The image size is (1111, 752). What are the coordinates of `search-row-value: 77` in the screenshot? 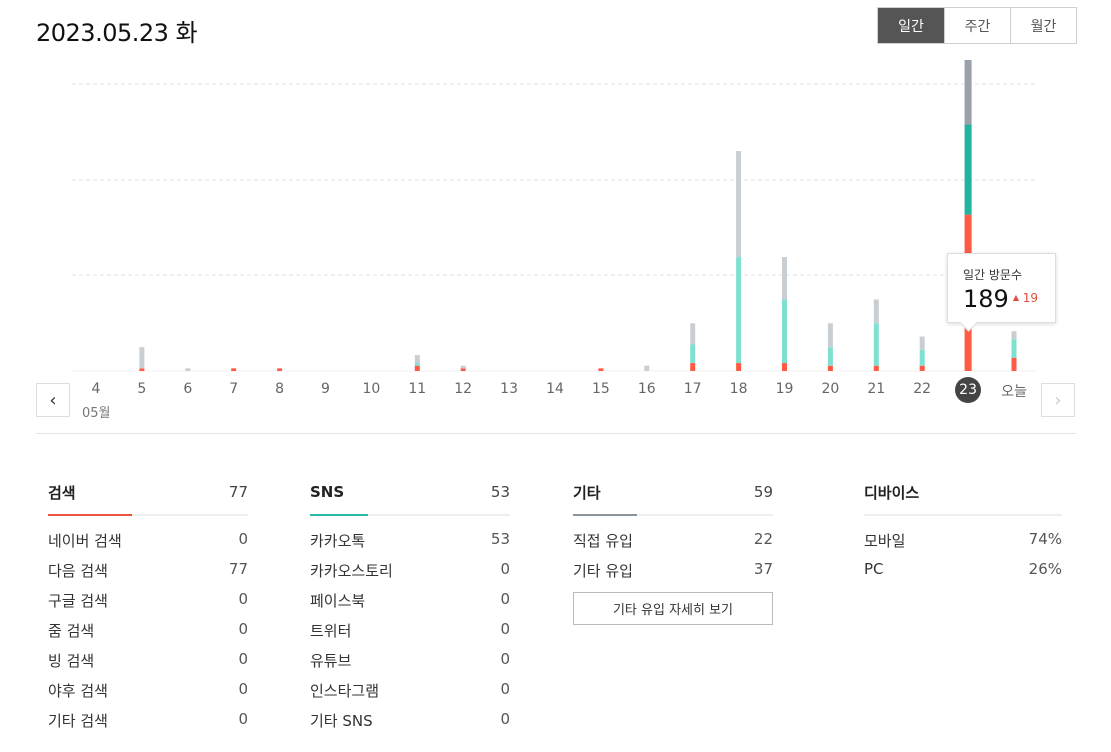 It's located at (238, 569).